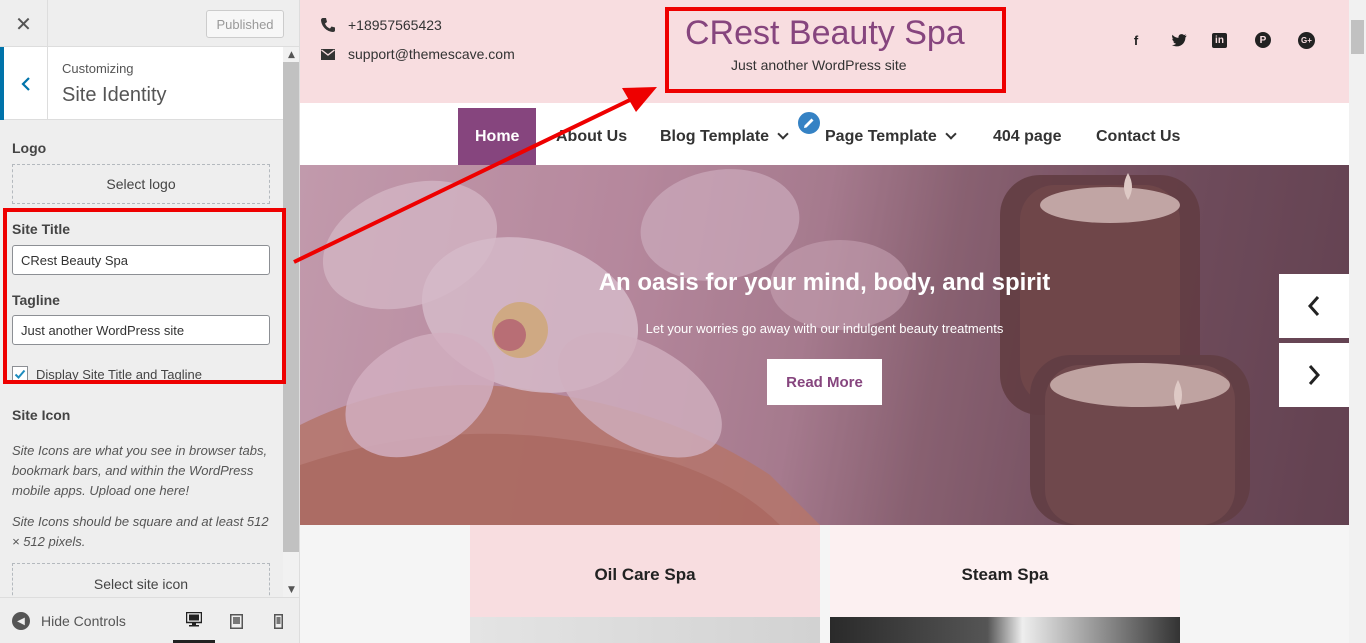 The width and height of the screenshot is (1366, 643). What do you see at coordinates (591, 136) in the screenshot?
I see `nav-item-about: About Us` at bounding box center [591, 136].